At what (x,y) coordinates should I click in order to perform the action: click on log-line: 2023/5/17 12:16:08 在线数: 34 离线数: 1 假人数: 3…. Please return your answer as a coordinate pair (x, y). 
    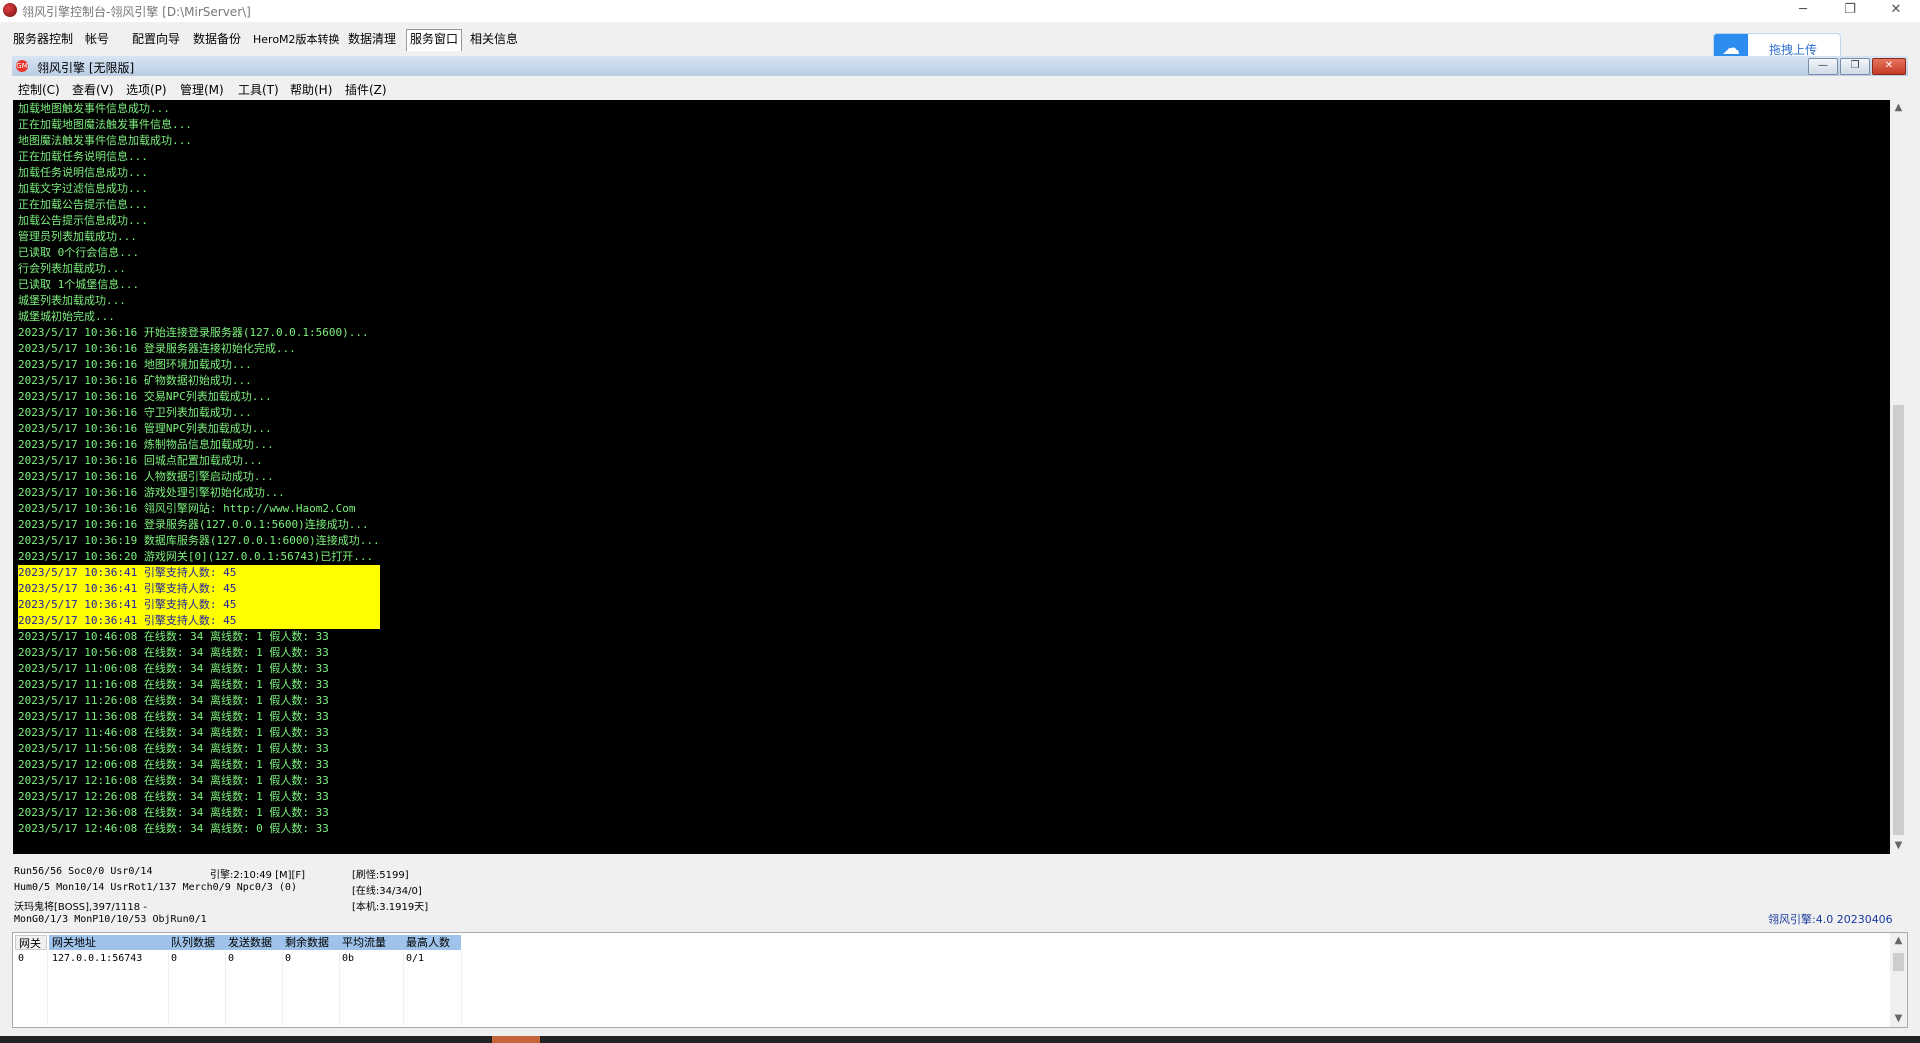
    Looking at the image, I should click on (173, 780).